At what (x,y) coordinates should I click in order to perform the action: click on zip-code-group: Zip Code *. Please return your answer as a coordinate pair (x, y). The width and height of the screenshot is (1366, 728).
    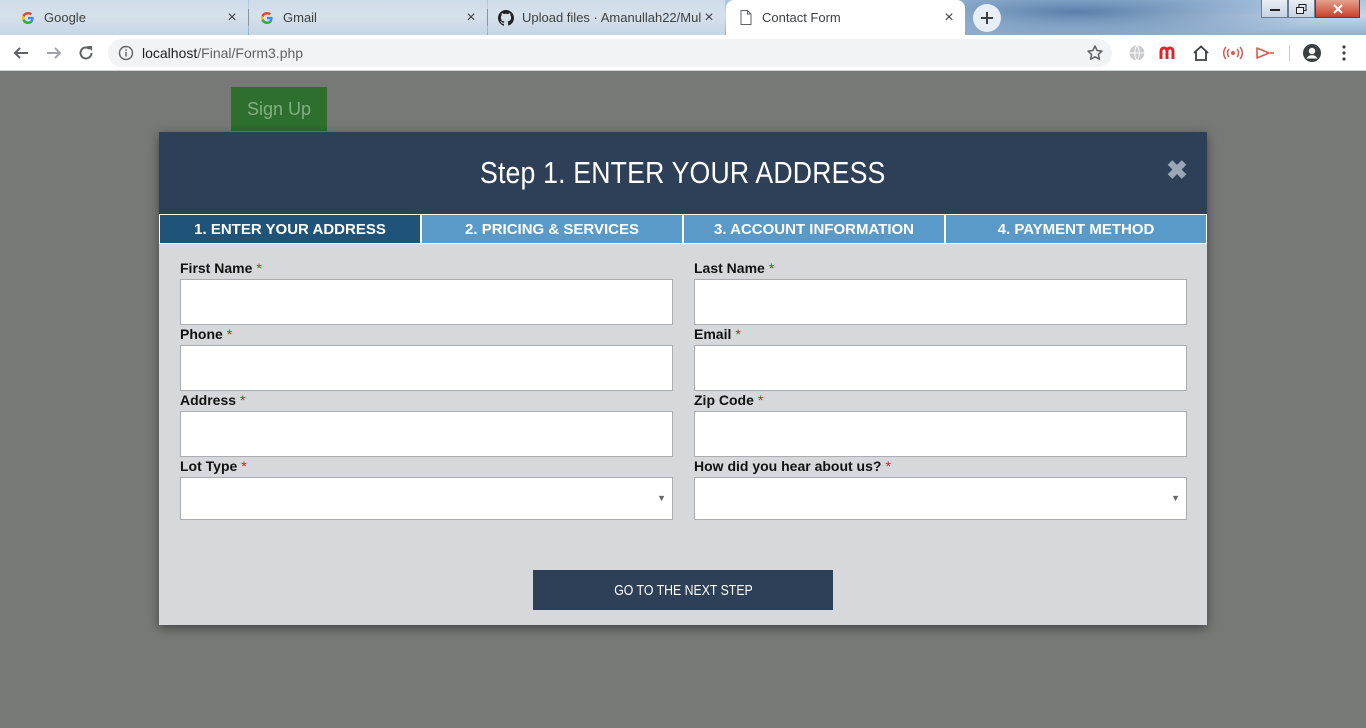
    Looking at the image, I should click on (940, 424).